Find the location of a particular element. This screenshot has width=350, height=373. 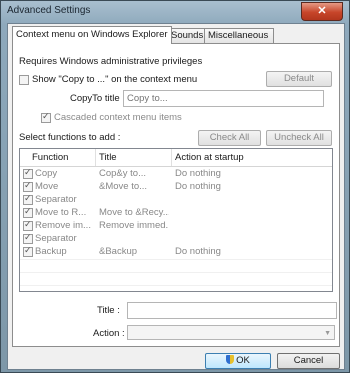

copyto-title-input is located at coordinates (223, 98).